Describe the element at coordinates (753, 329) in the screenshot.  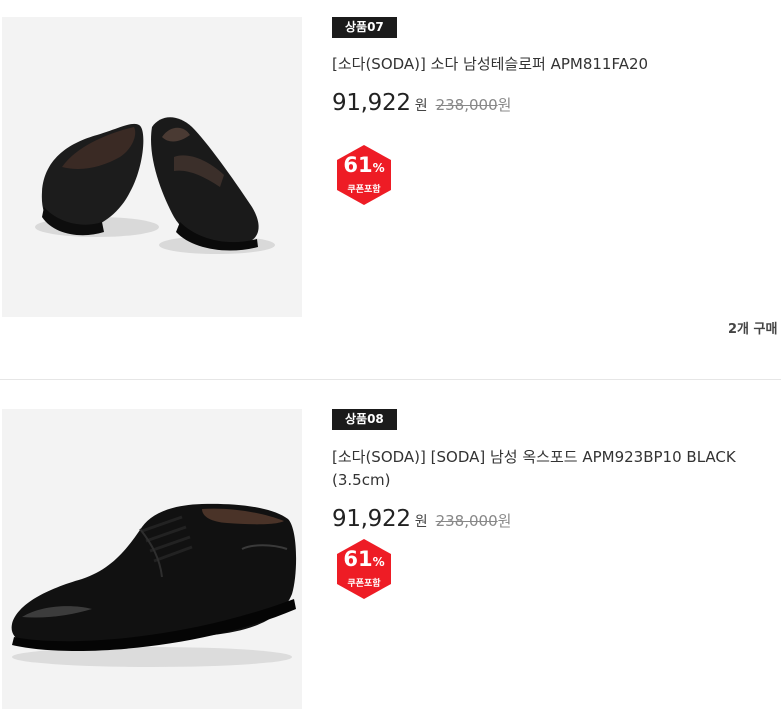
I see `buy-count: 2개 구매` at that location.